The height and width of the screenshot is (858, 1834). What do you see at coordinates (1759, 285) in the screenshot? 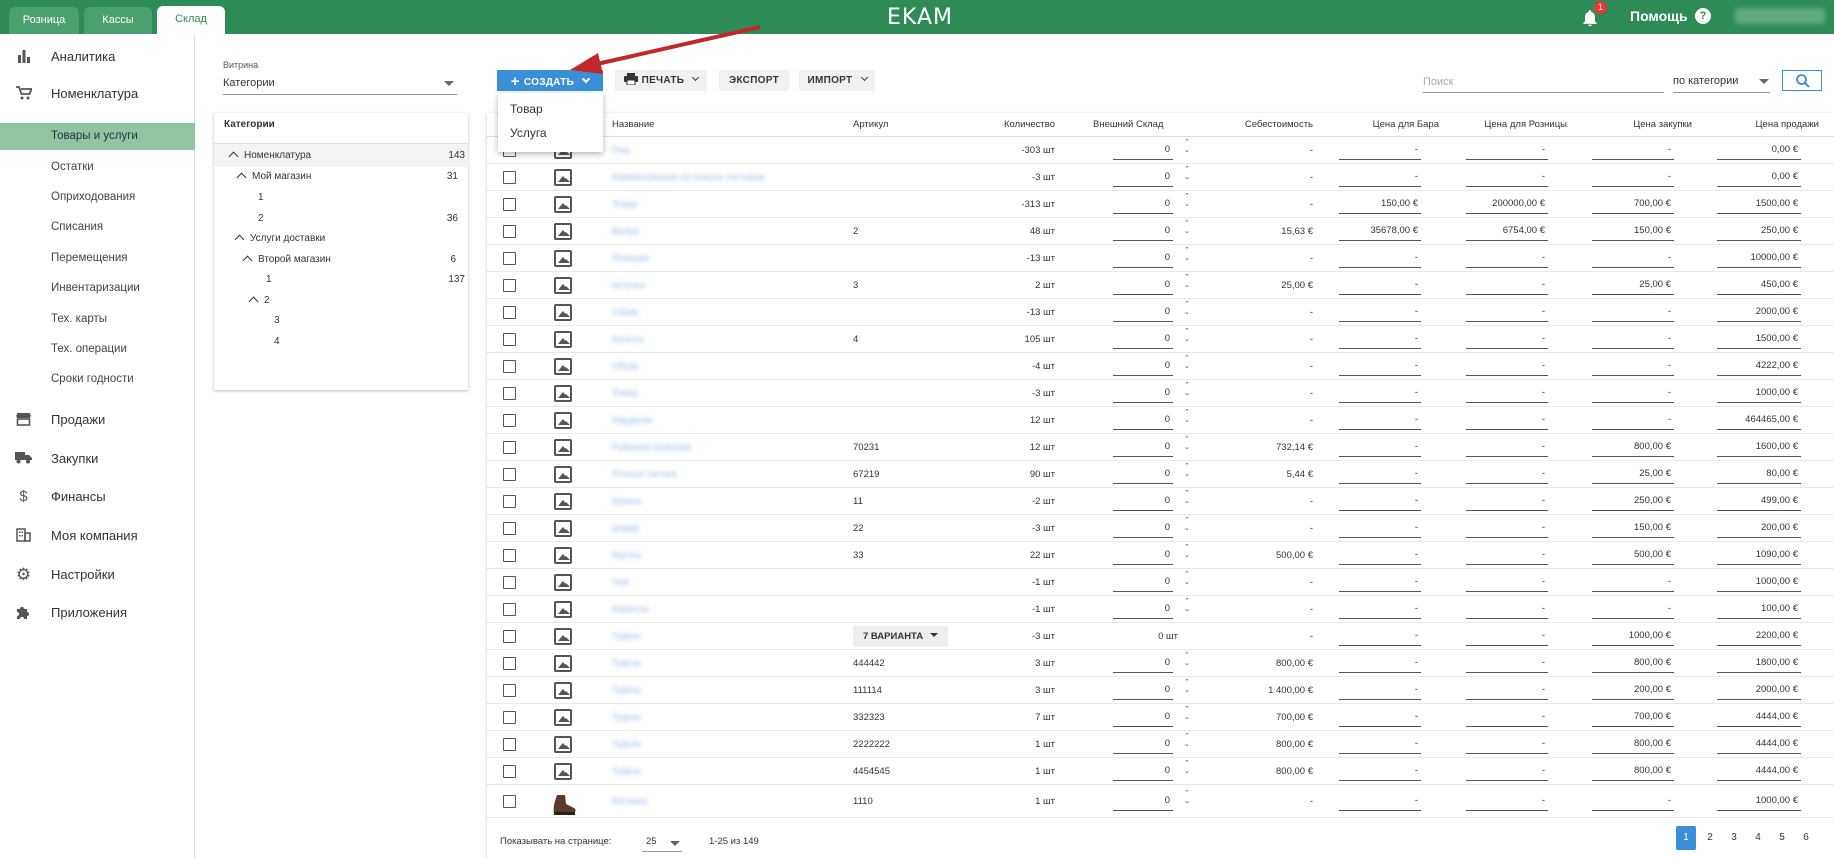
I see `sale-price-input: 450,00 €` at bounding box center [1759, 285].